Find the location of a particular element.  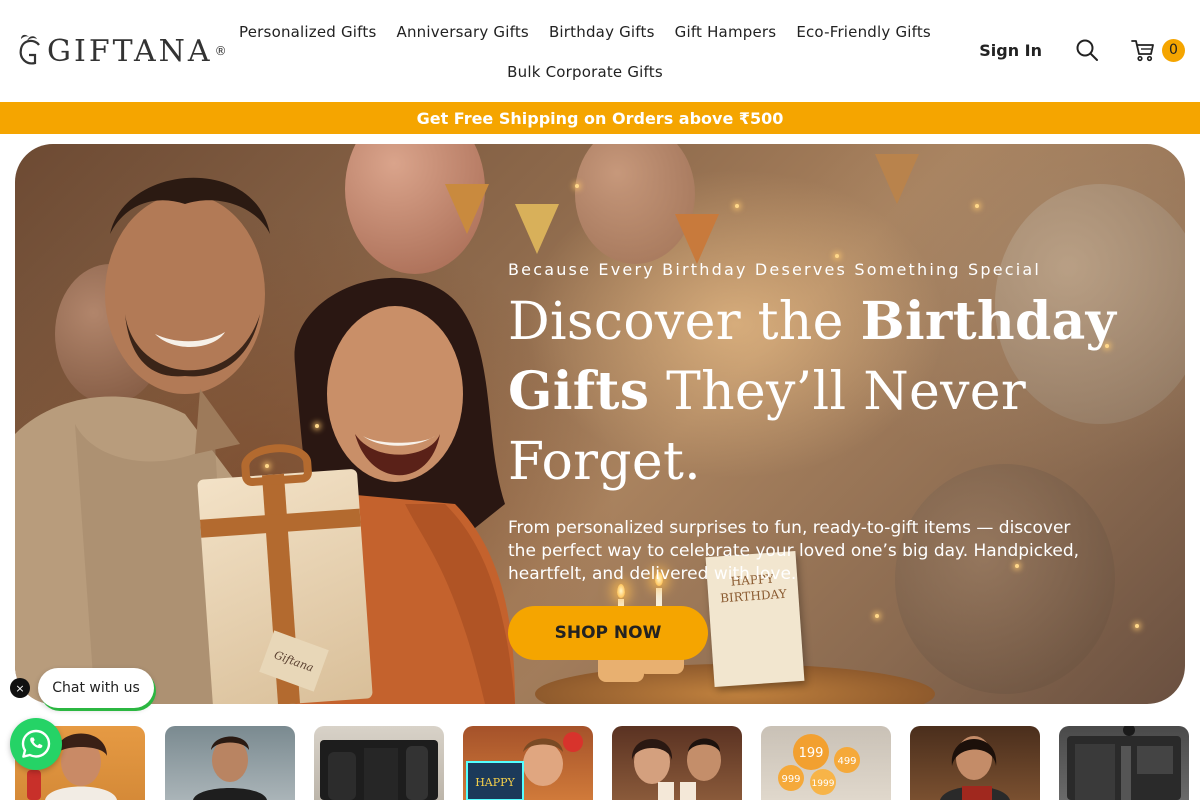

price-balloon-label: 499 is located at coordinates (846, 761).